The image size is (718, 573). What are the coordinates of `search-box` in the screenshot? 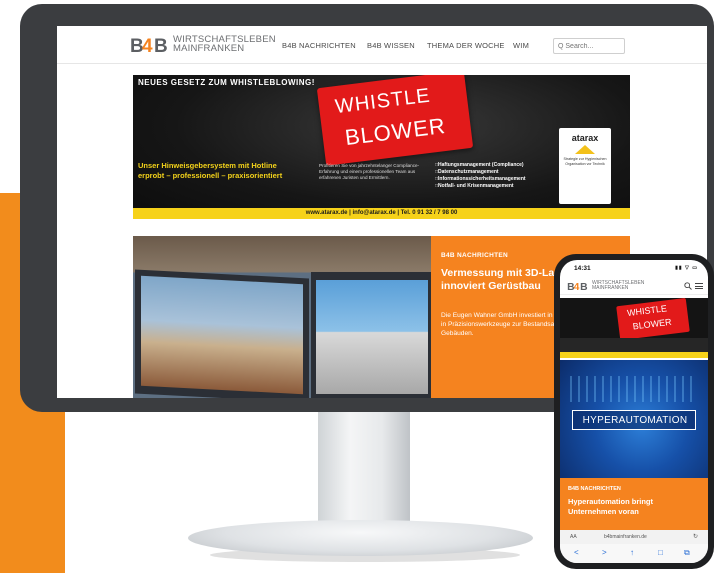 It's located at (589, 46).